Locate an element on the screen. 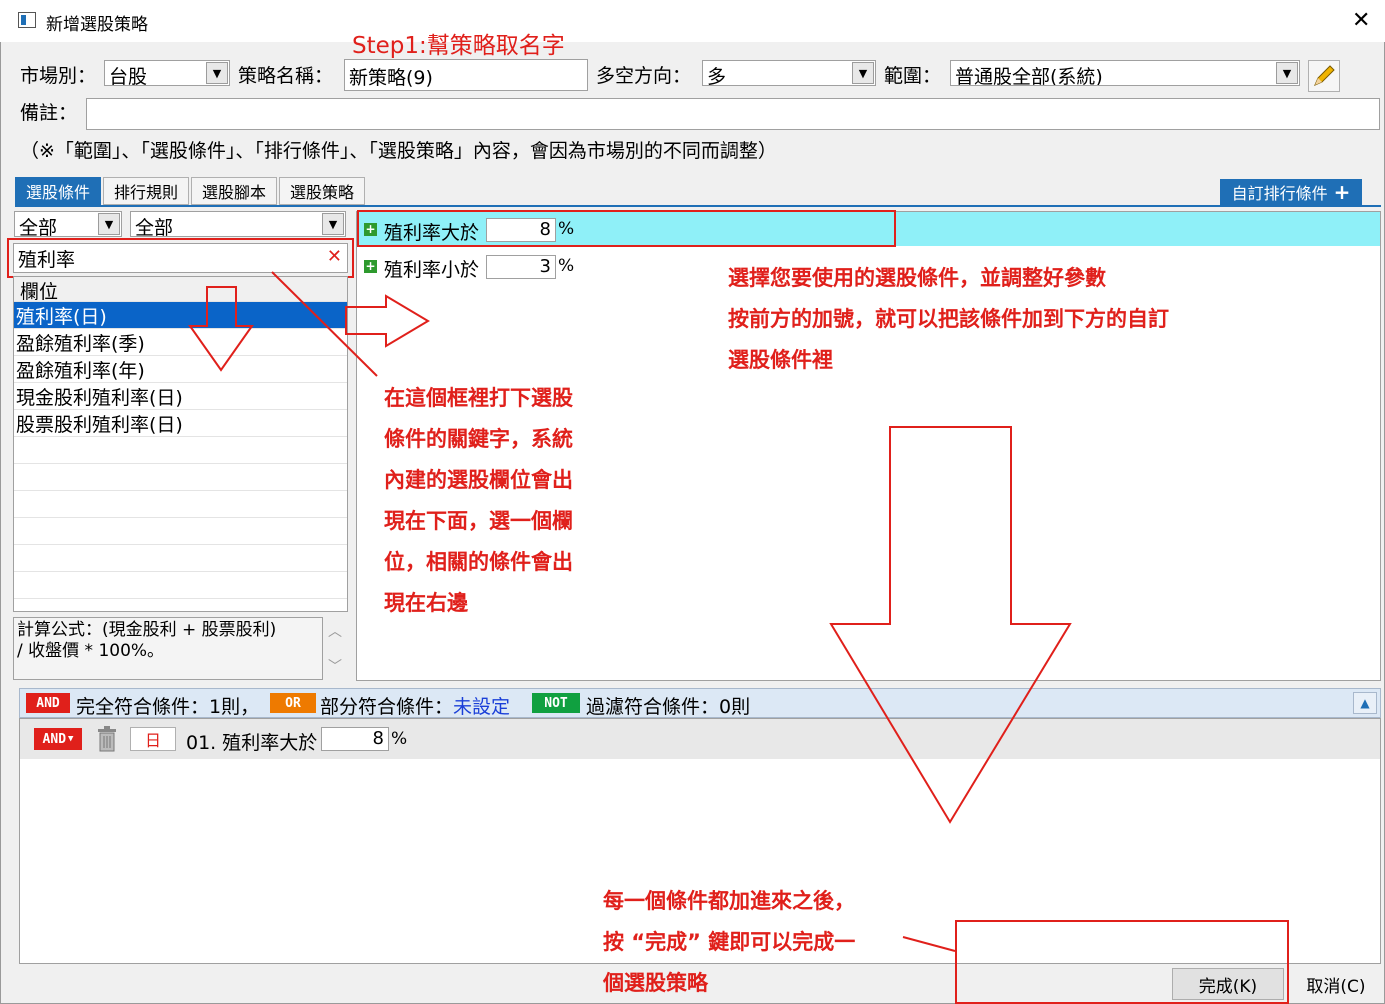  right-arrow is located at coordinates (387, 321).